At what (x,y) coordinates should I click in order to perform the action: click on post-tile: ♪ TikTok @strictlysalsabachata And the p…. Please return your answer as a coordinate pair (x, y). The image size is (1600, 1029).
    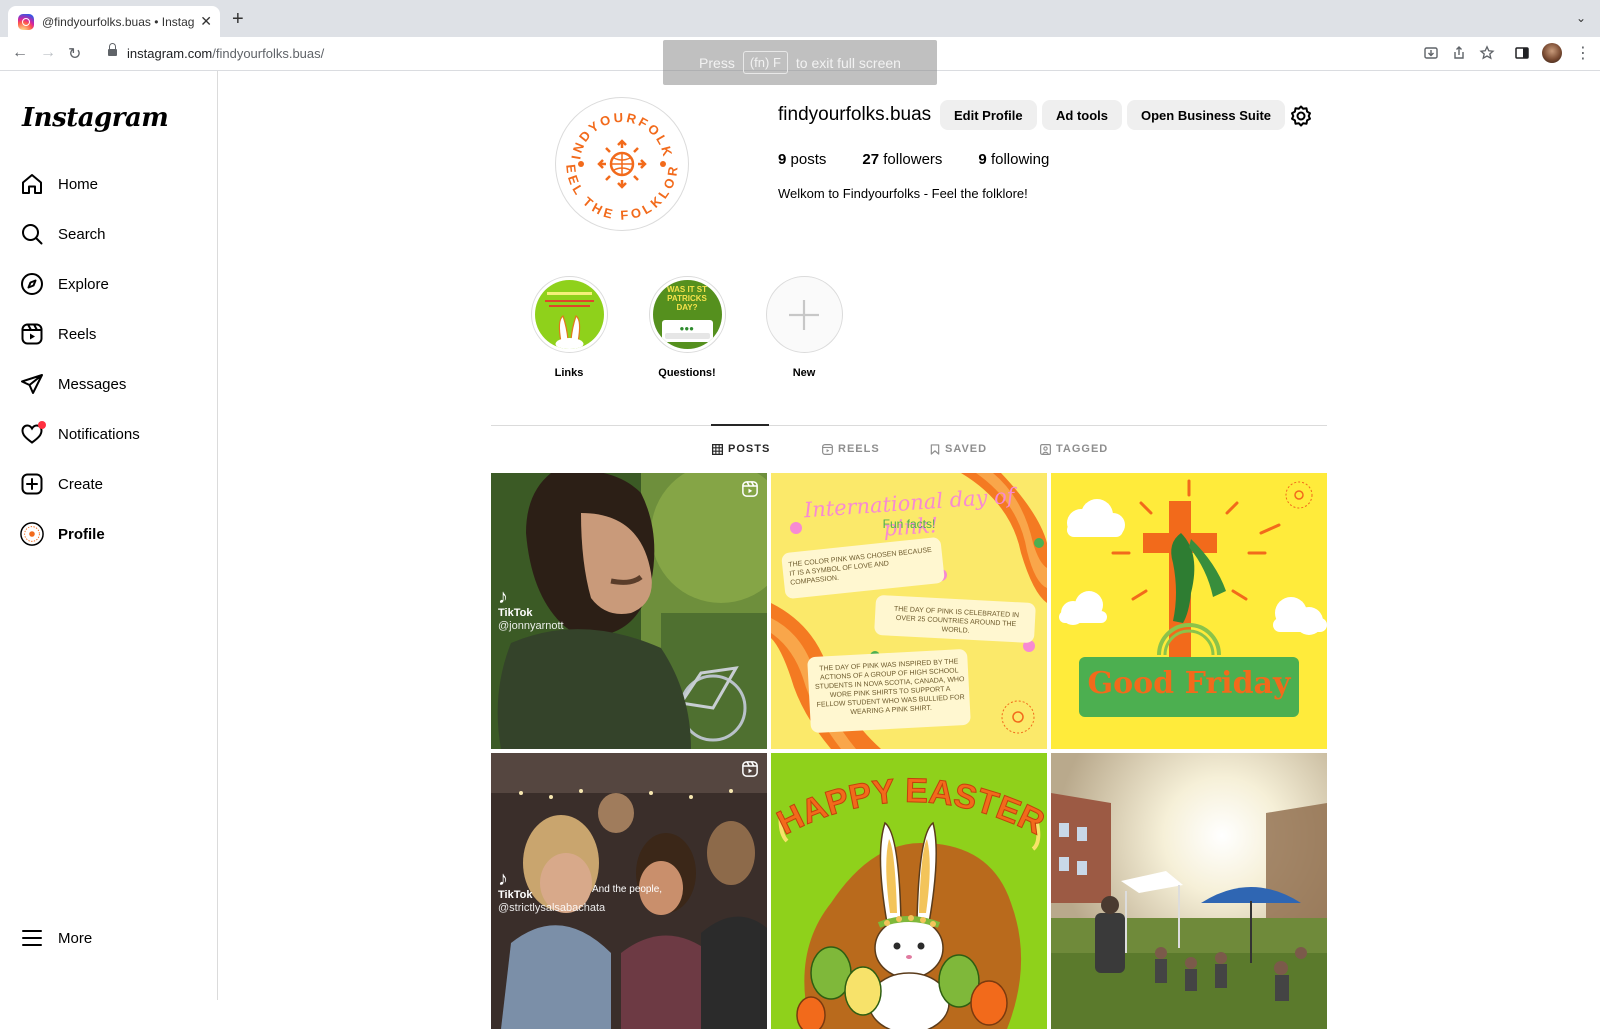
    Looking at the image, I should click on (629, 891).